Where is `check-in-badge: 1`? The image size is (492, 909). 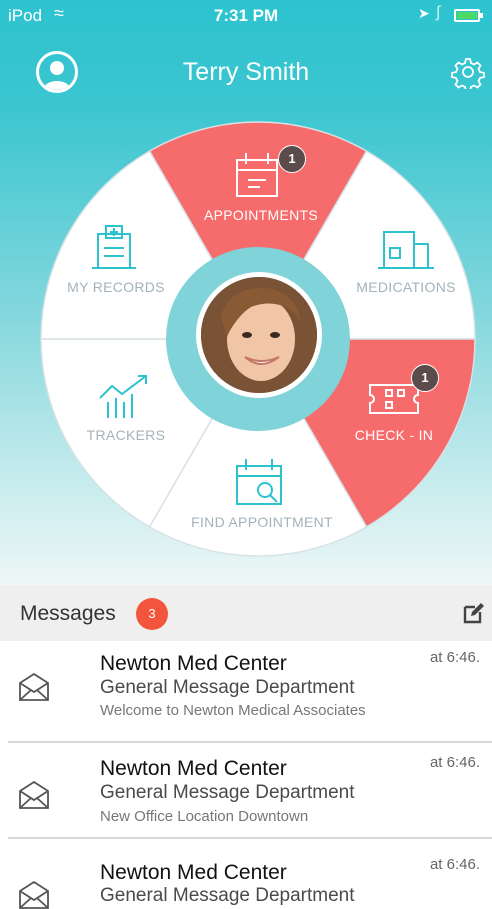
check-in-badge: 1 is located at coordinates (425, 378).